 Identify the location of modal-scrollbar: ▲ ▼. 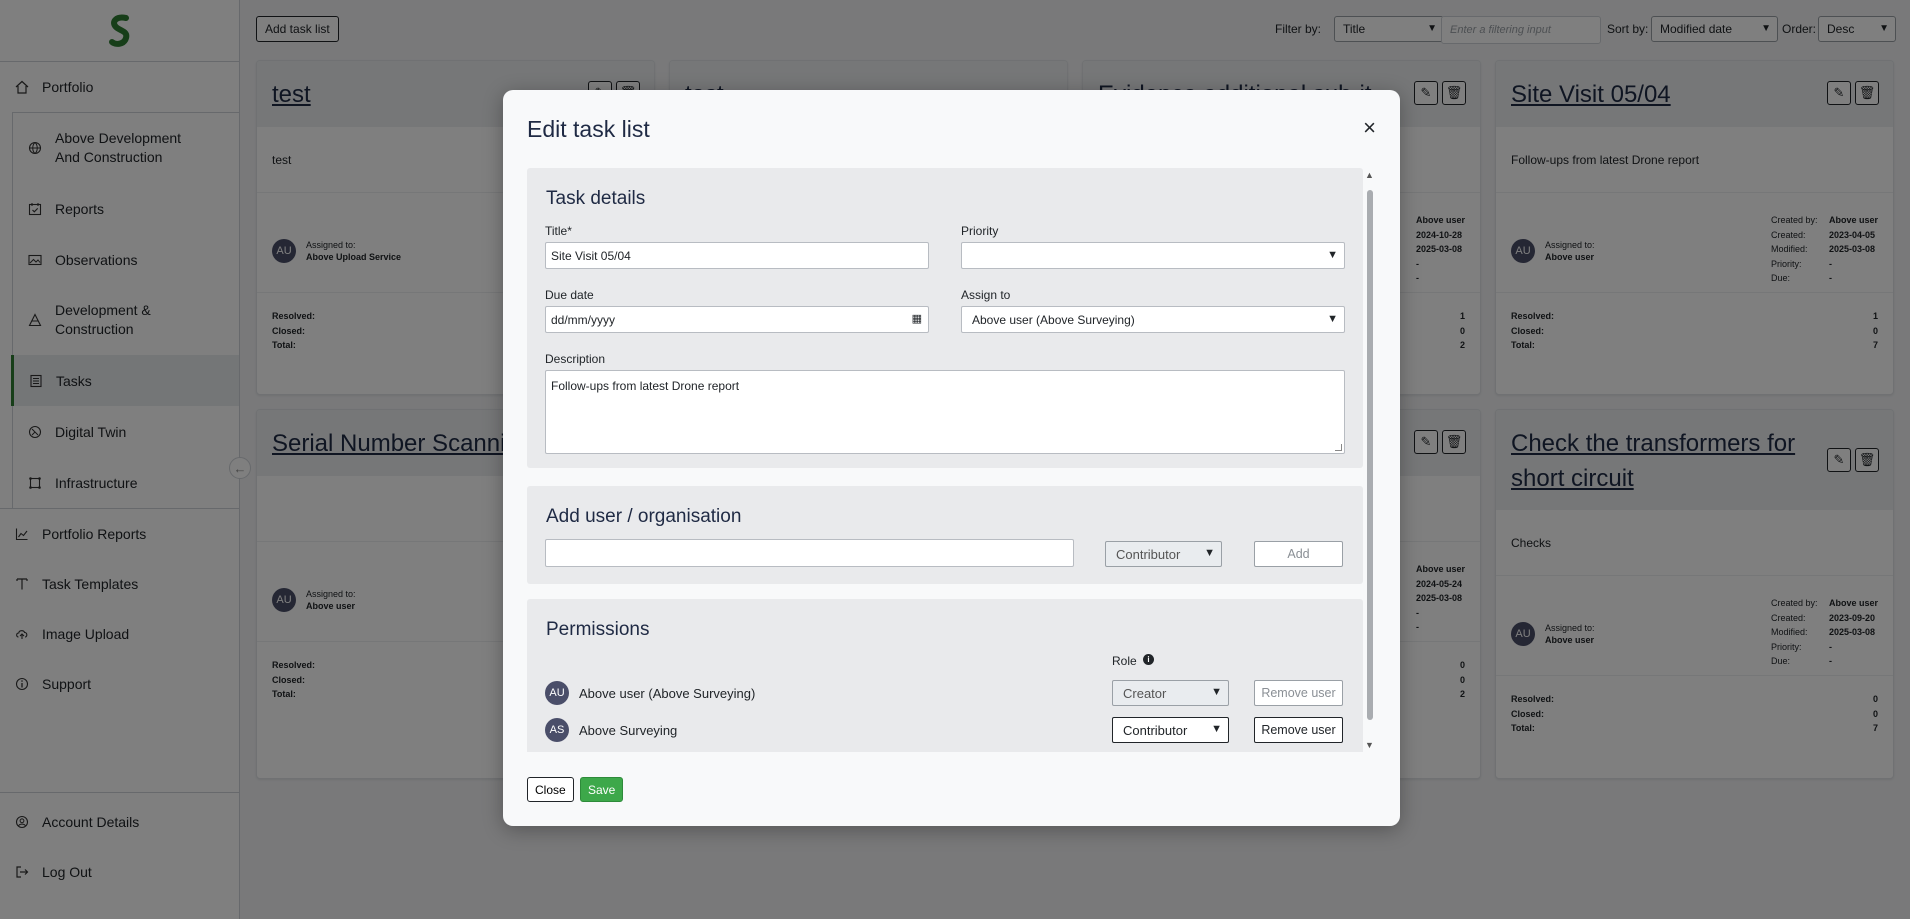
(1370, 460).